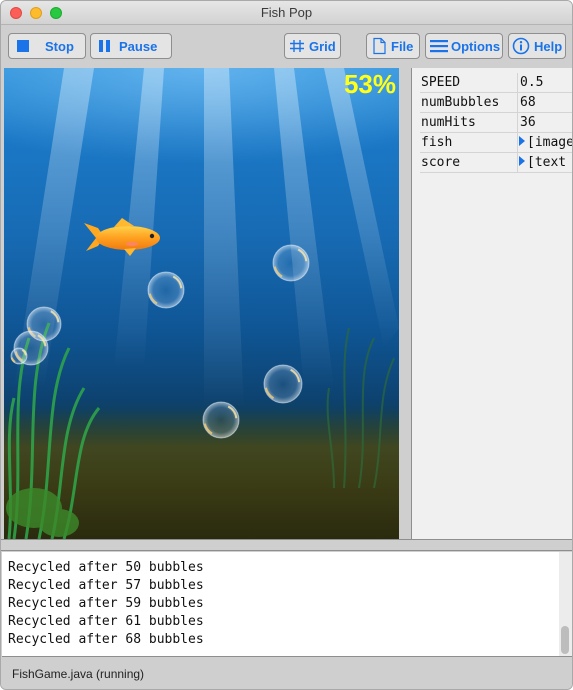  Describe the element at coordinates (532, 82) in the screenshot. I see `variable-value: 0.5` at that location.